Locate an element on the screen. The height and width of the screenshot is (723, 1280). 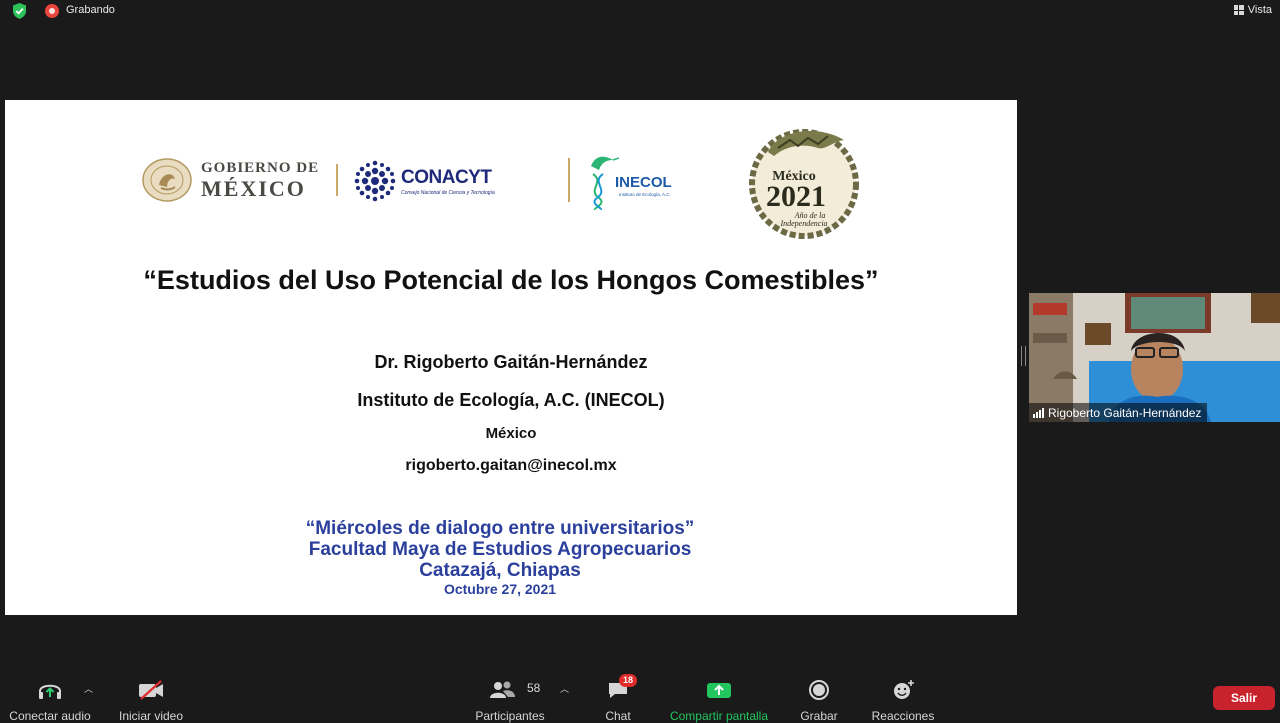
top-bar: Grabando Vista is located at coordinates (640, 11).